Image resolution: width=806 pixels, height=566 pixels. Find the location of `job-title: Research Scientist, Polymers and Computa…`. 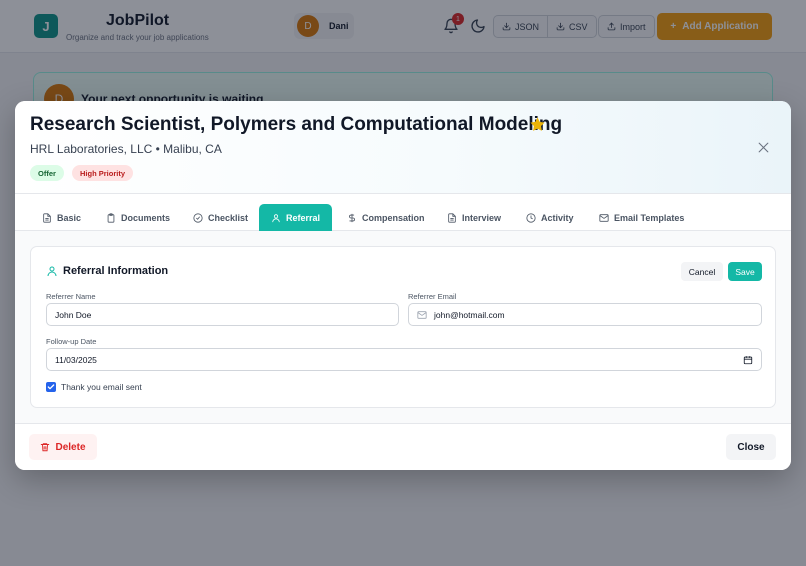

job-title: Research Scientist, Polymers and Computa… is located at coordinates (296, 124).